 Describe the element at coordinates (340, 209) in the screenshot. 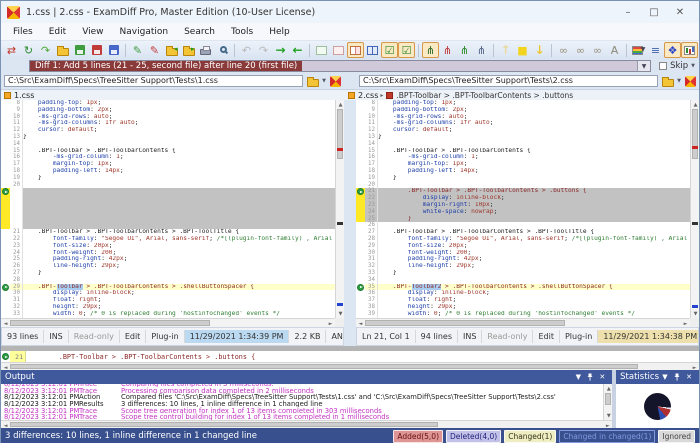

I see `first-pane-vertical-scrollbar: ▲ ▼` at that location.